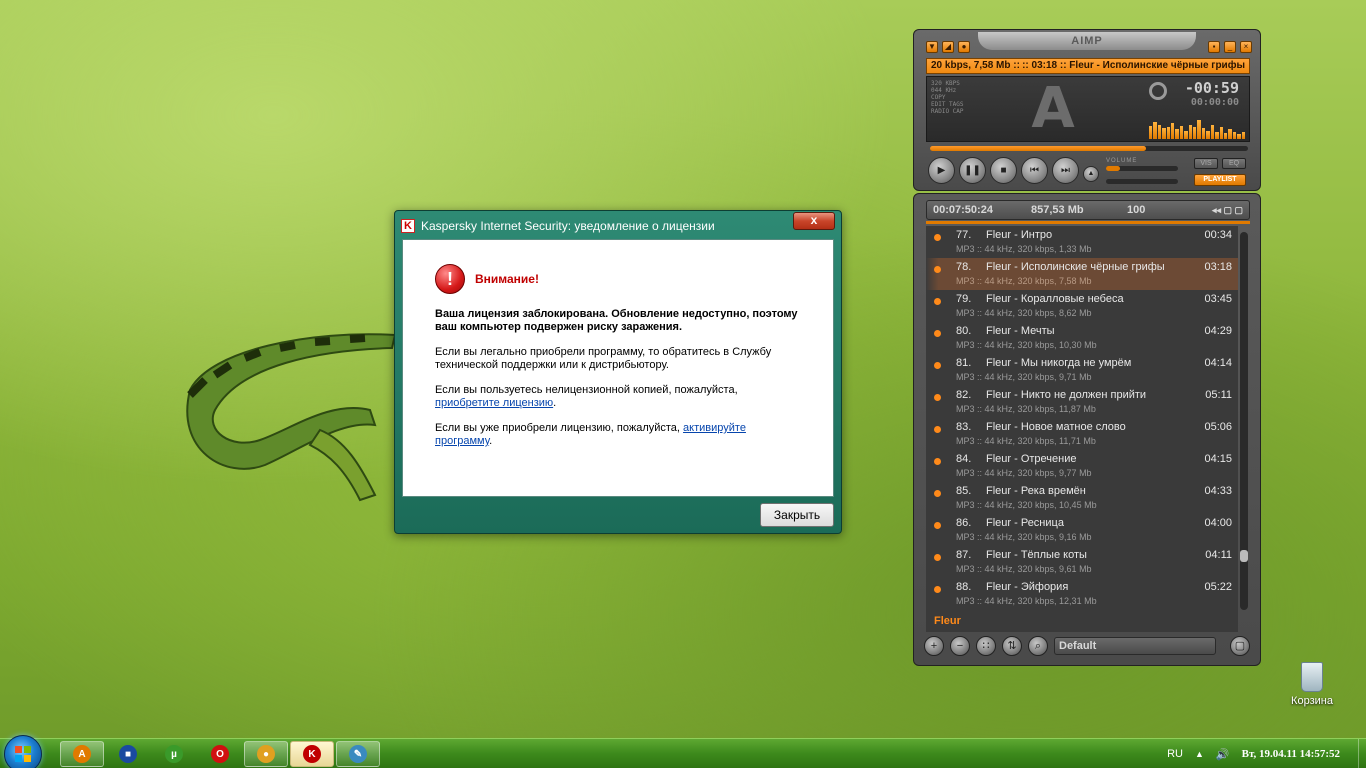 The width and height of the screenshot is (1366, 768). What do you see at coordinates (986, 646) in the screenshot?
I see `options-icon: ∷` at bounding box center [986, 646].